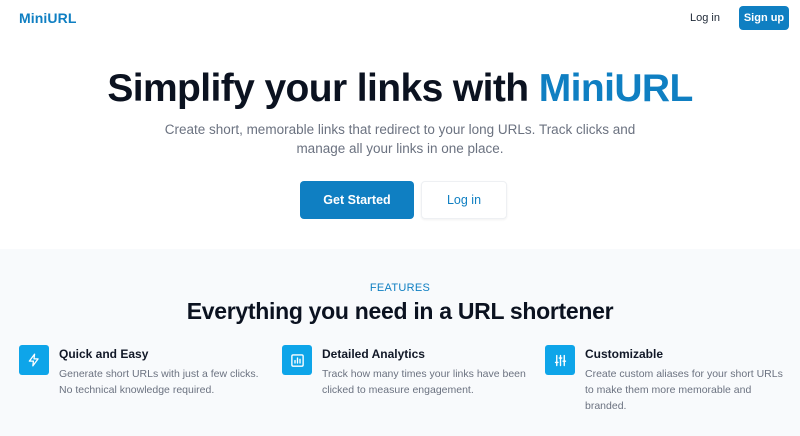  Describe the element at coordinates (297, 360) in the screenshot. I see `bar-chart-icon` at that location.